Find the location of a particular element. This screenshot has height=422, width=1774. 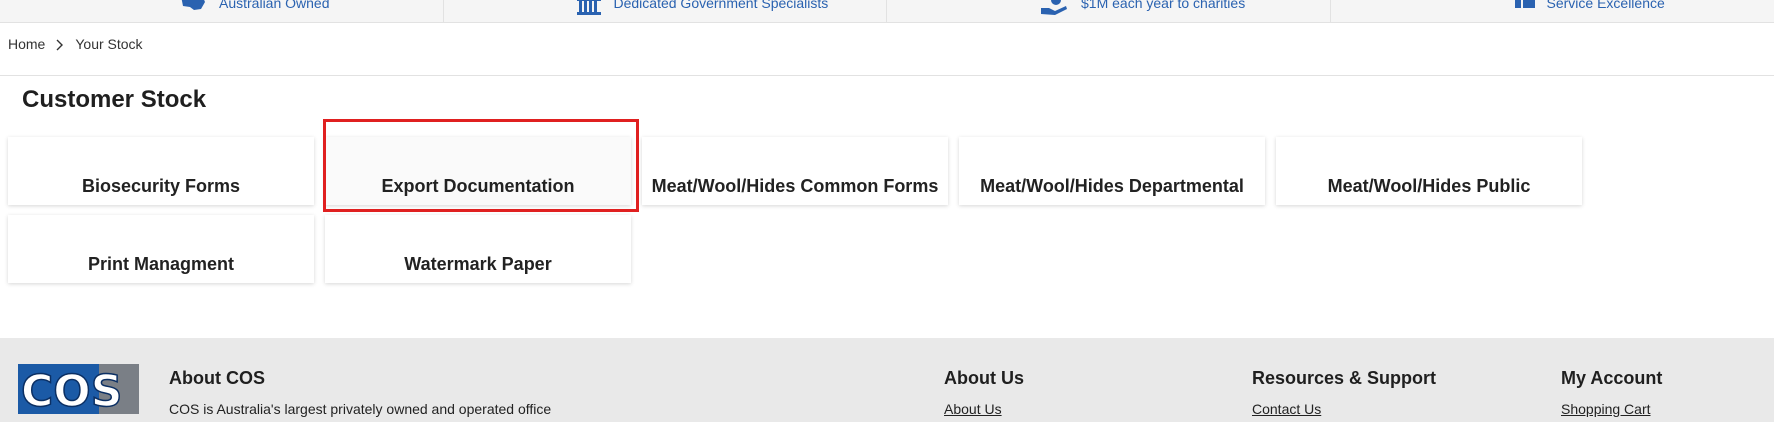

charity-hand-icon is located at coordinates (1054, 8).